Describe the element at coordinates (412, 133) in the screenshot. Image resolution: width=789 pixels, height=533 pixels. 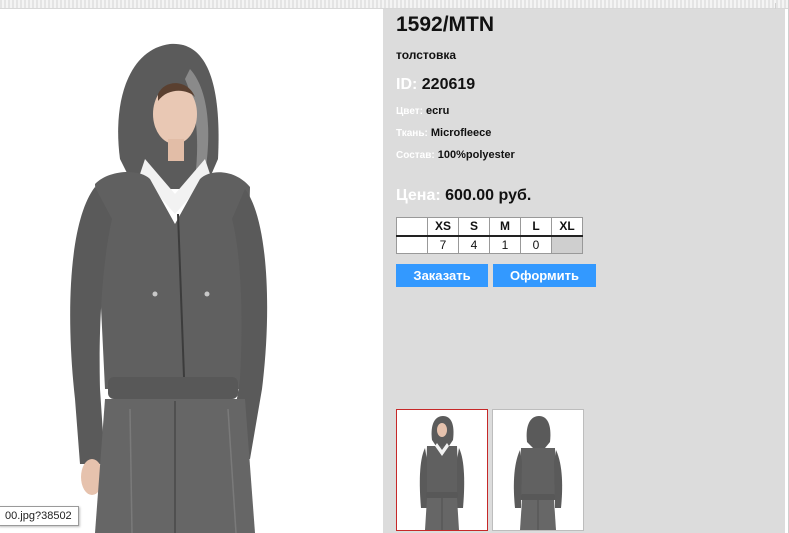
I see `attribute-label: Ткань:` at that location.